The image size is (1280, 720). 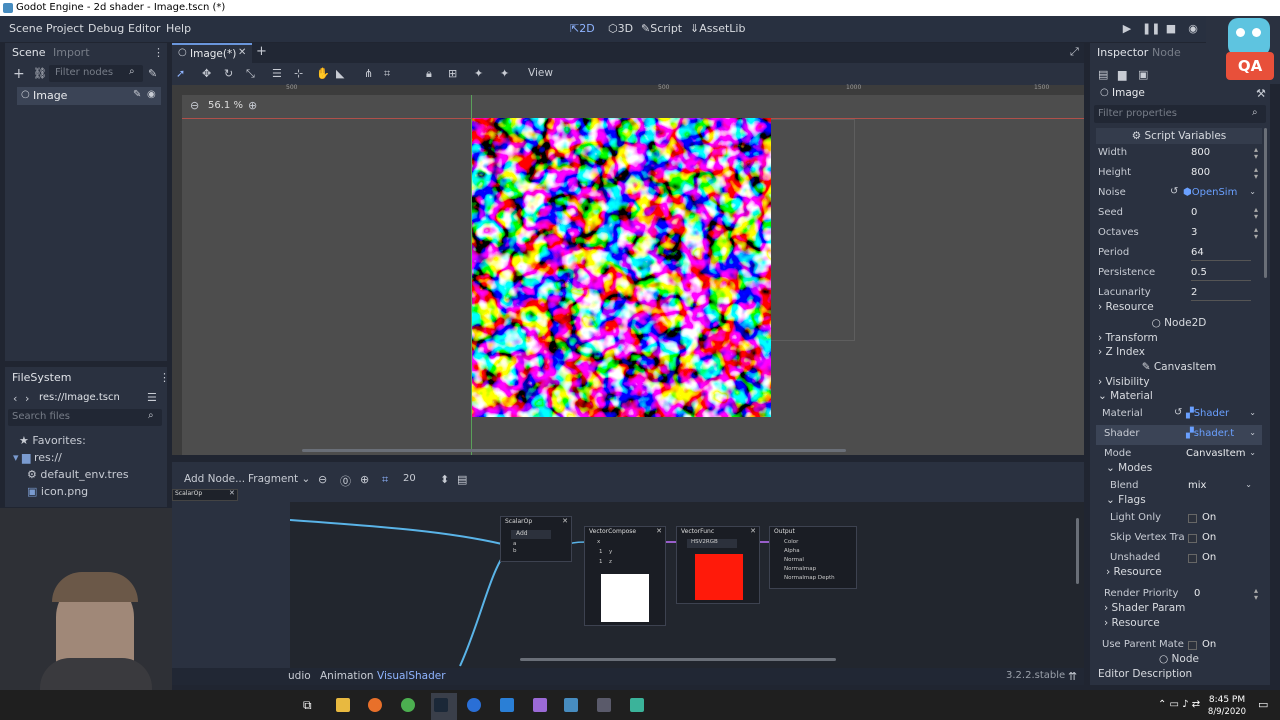 What do you see at coordinates (1166, 52) in the screenshot?
I see `tab-node: Node` at bounding box center [1166, 52].